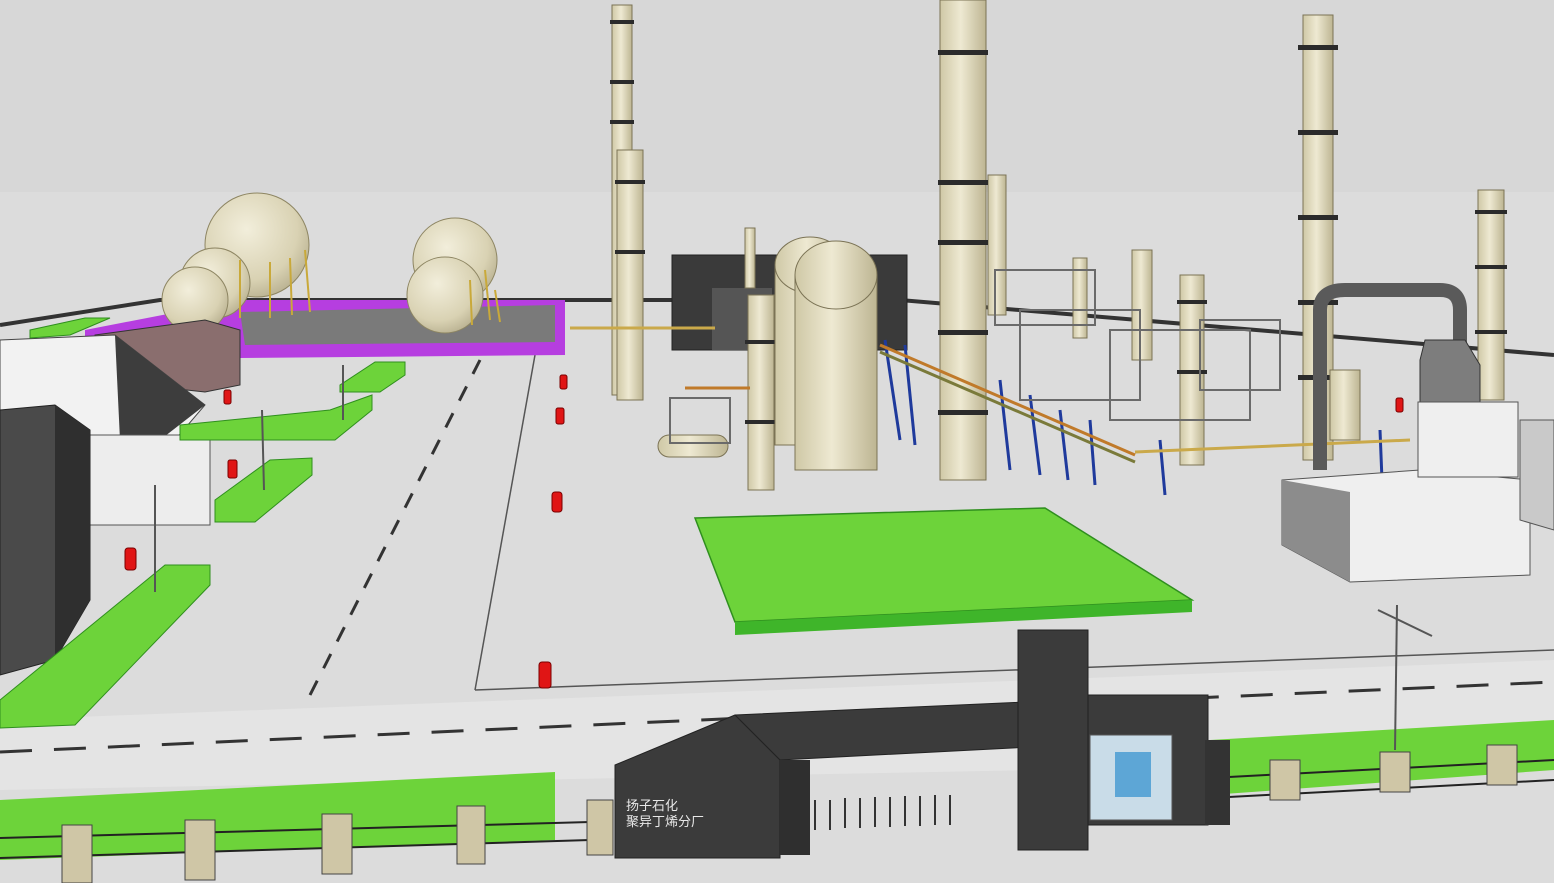 Image resolution: width=1554 pixels, height=883 pixels. What do you see at coordinates (1450, 372) in the screenshot?
I see `flue-hood` at bounding box center [1450, 372].